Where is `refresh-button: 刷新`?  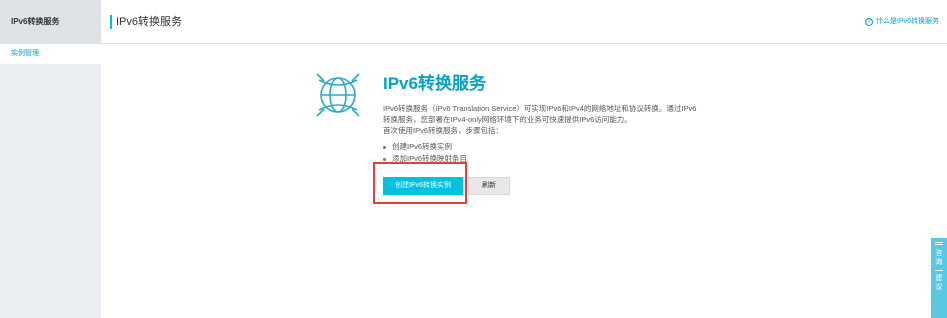
refresh-button: 刷新 is located at coordinates (489, 186).